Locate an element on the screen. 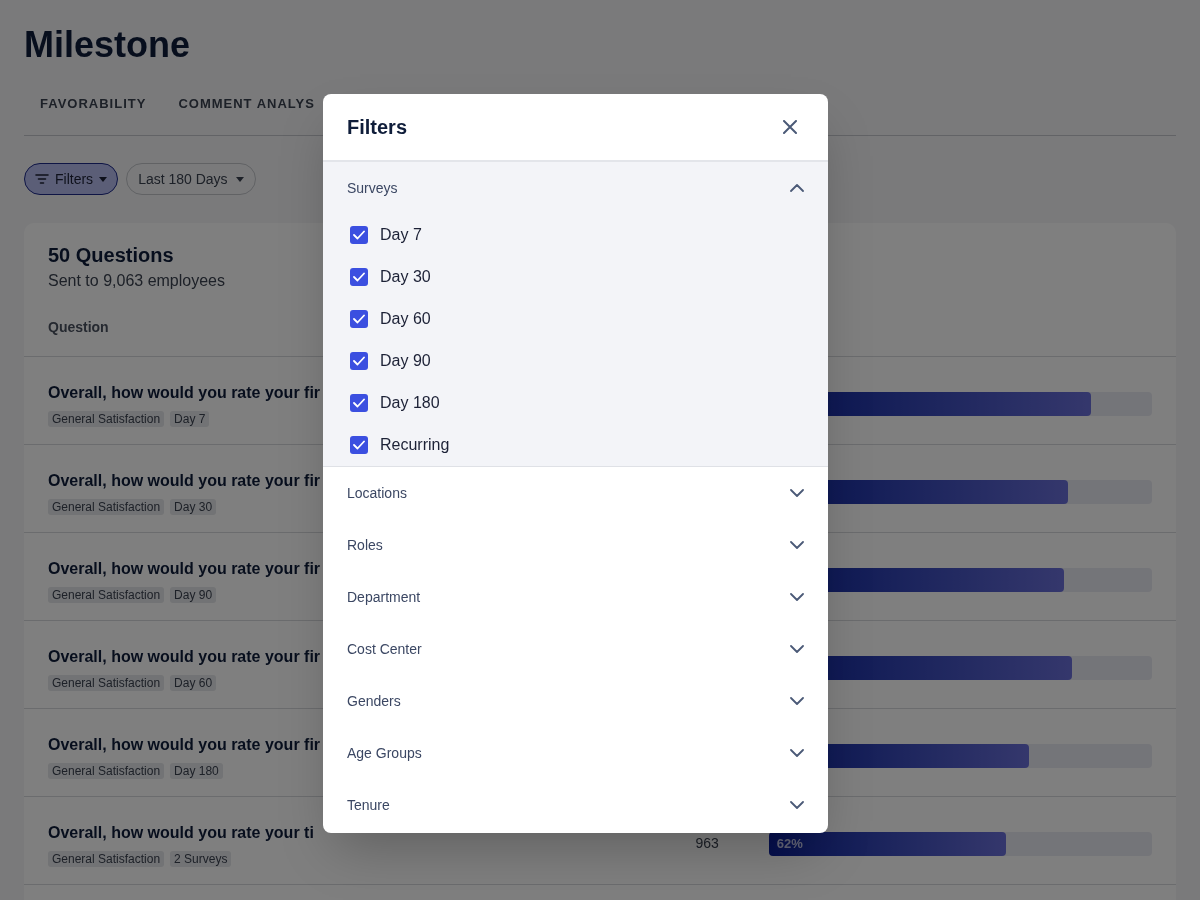 The image size is (1200, 900). checkbox-label: Day 180 is located at coordinates (410, 403).